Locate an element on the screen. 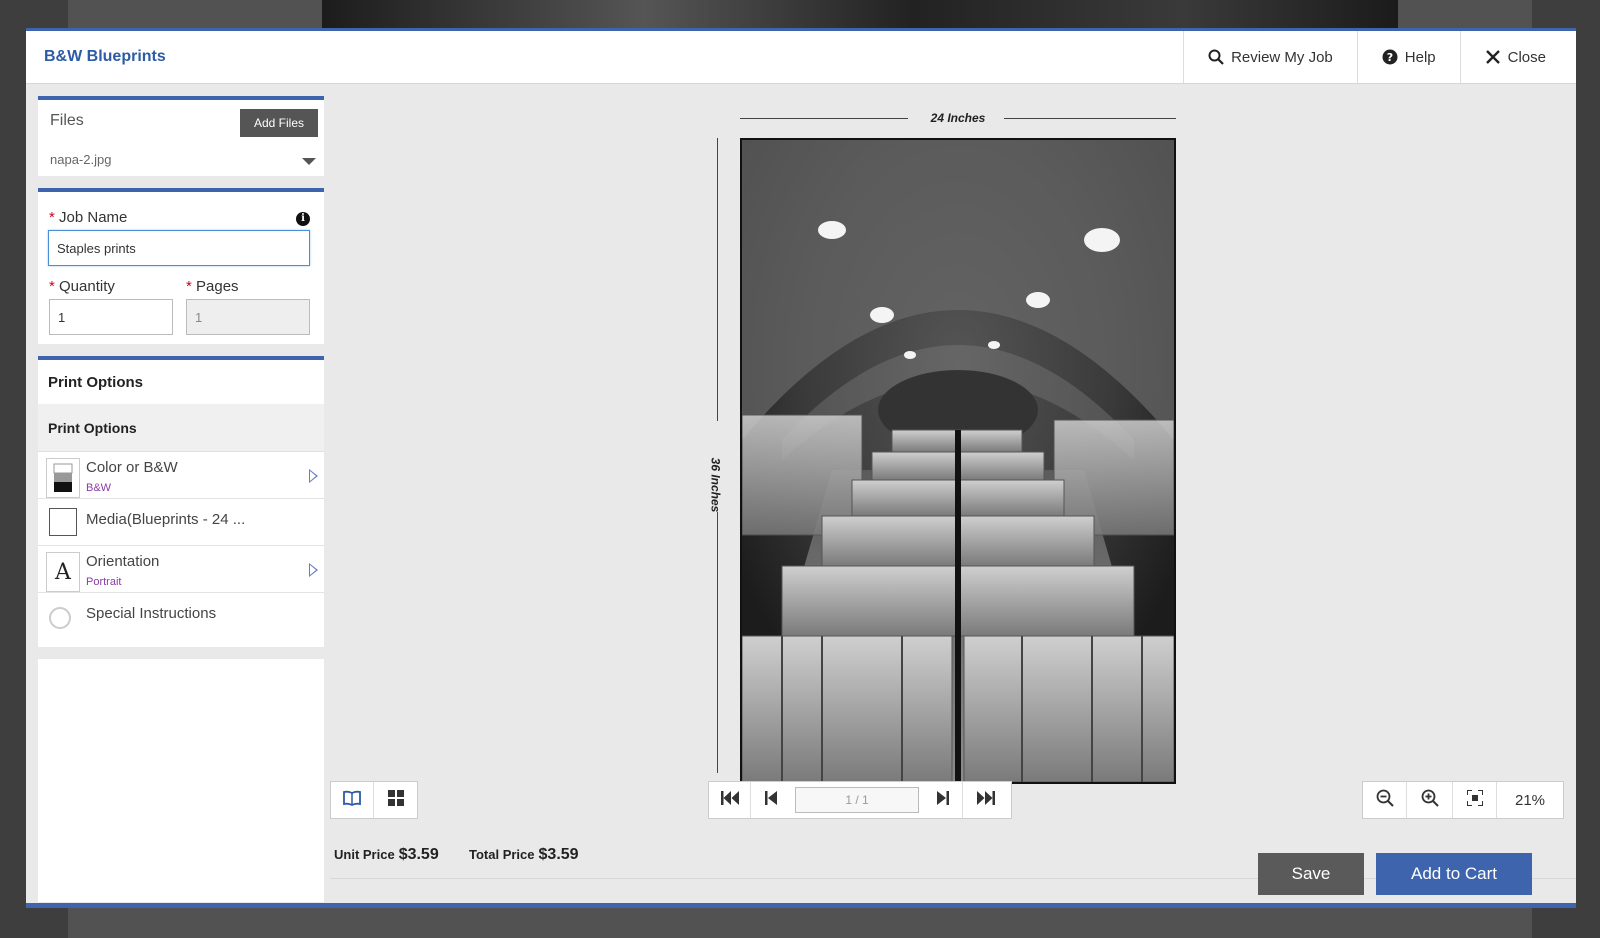 This screenshot has width=1600, height=938. total-price-label: Total Price is located at coordinates (502, 854).